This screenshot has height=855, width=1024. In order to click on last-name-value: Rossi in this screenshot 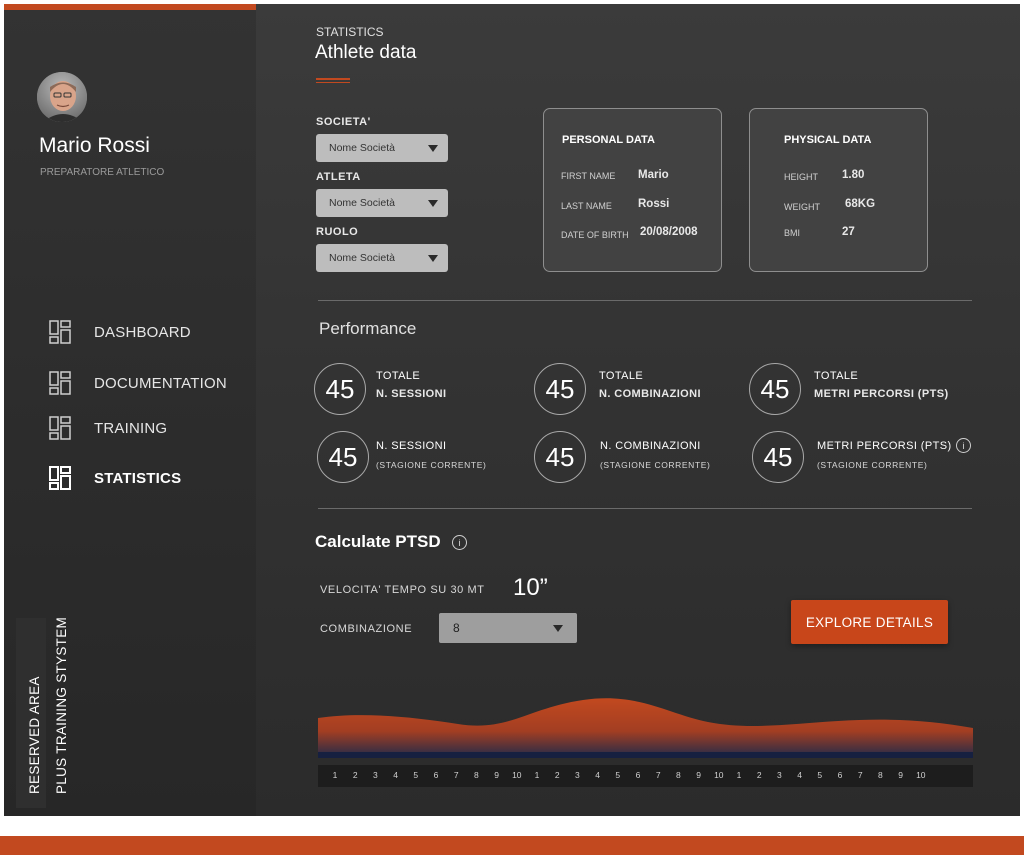, I will do `click(654, 204)`.